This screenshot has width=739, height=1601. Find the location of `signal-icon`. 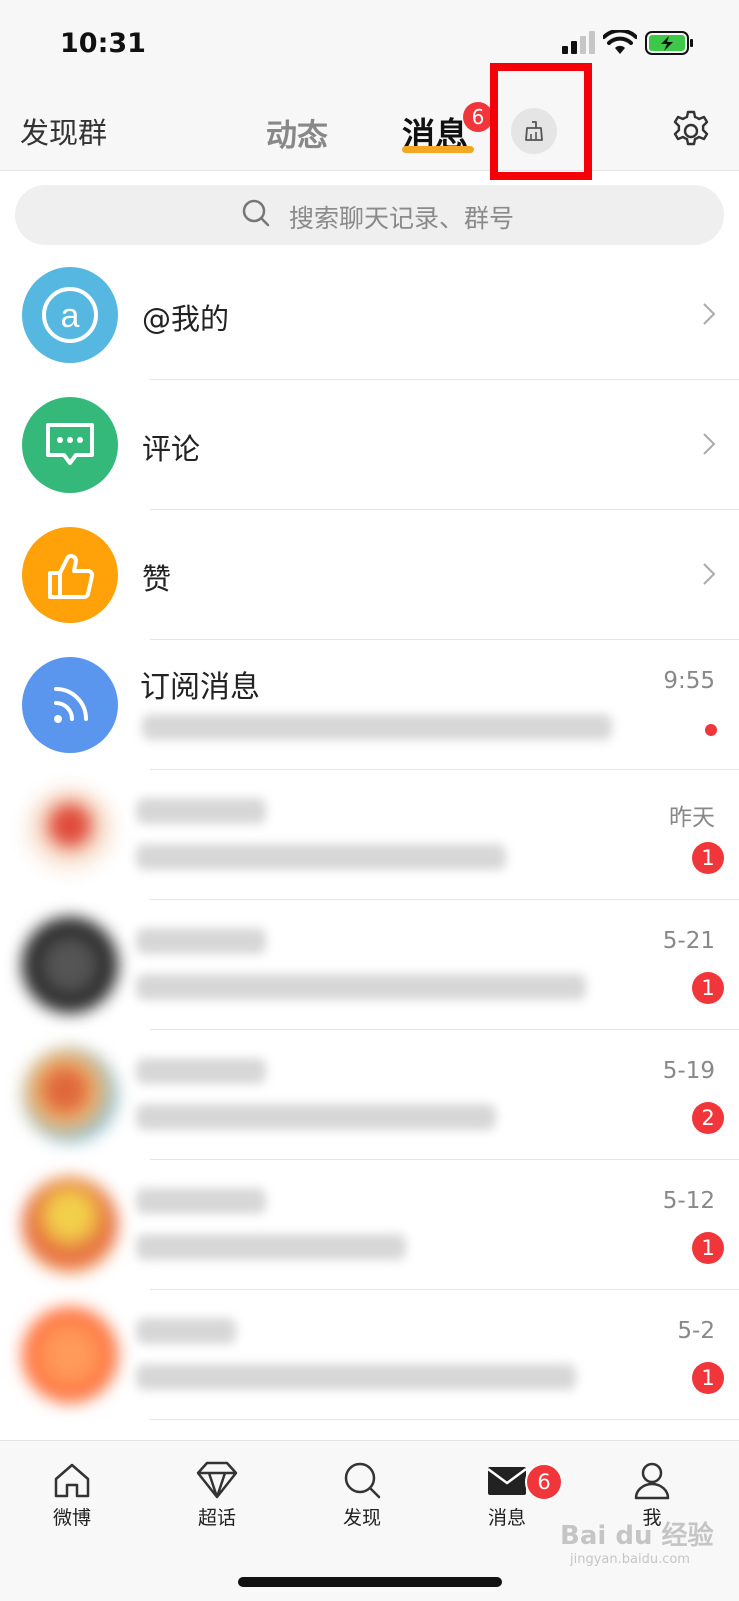

signal-icon is located at coordinates (578, 42).